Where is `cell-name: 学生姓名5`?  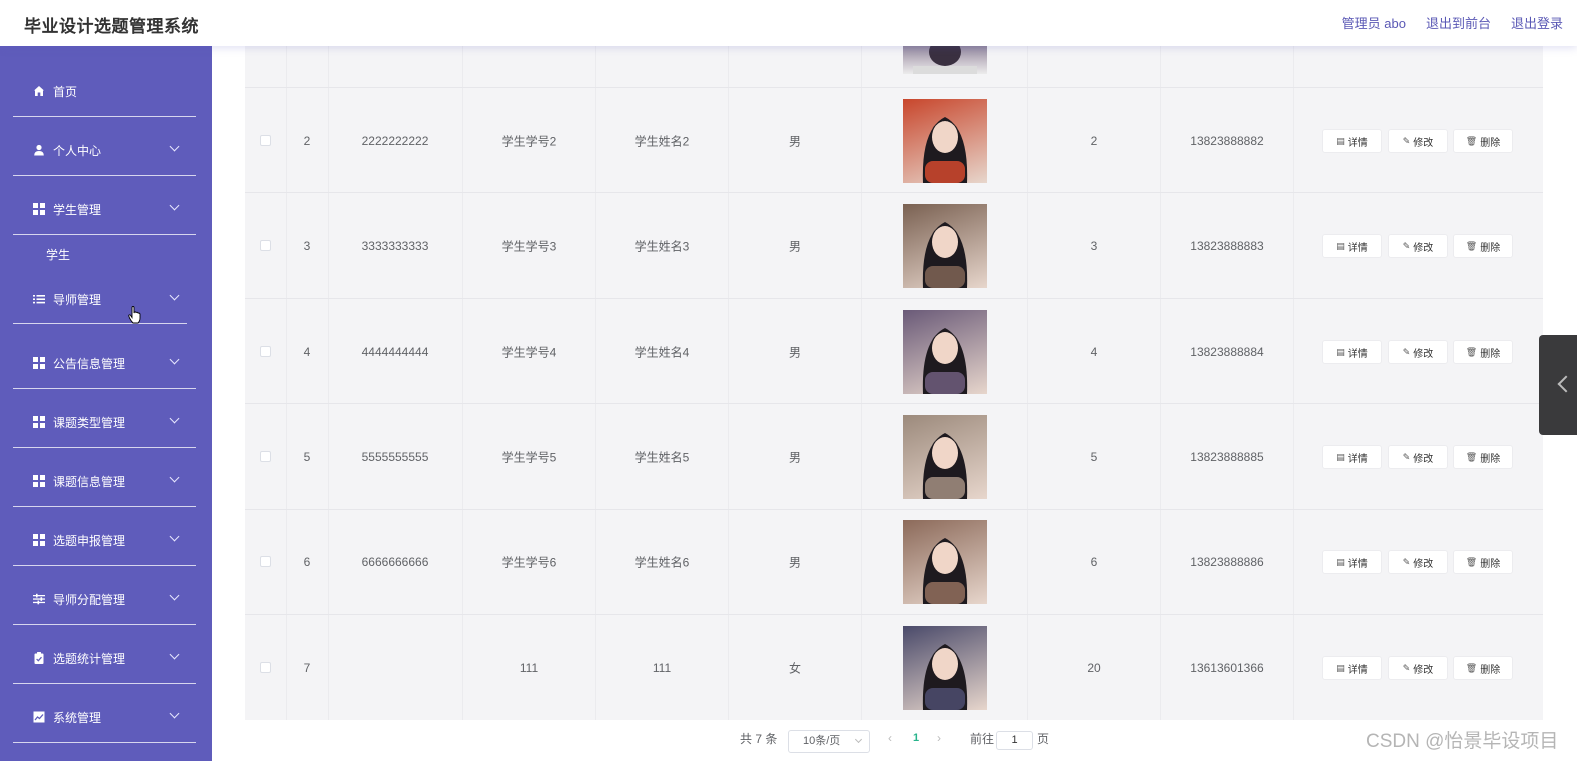
cell-name: 学生姓名5 is located at coordinates (662, 457).